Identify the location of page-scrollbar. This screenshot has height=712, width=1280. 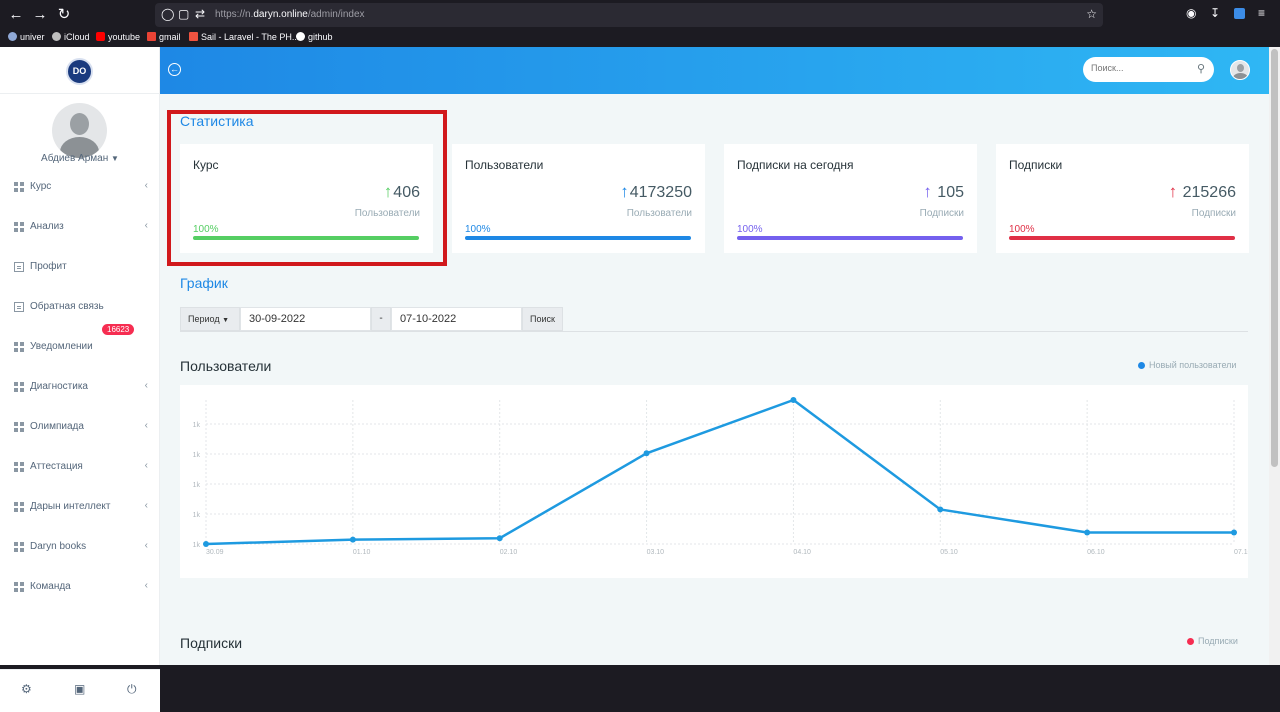
(1274, 356).